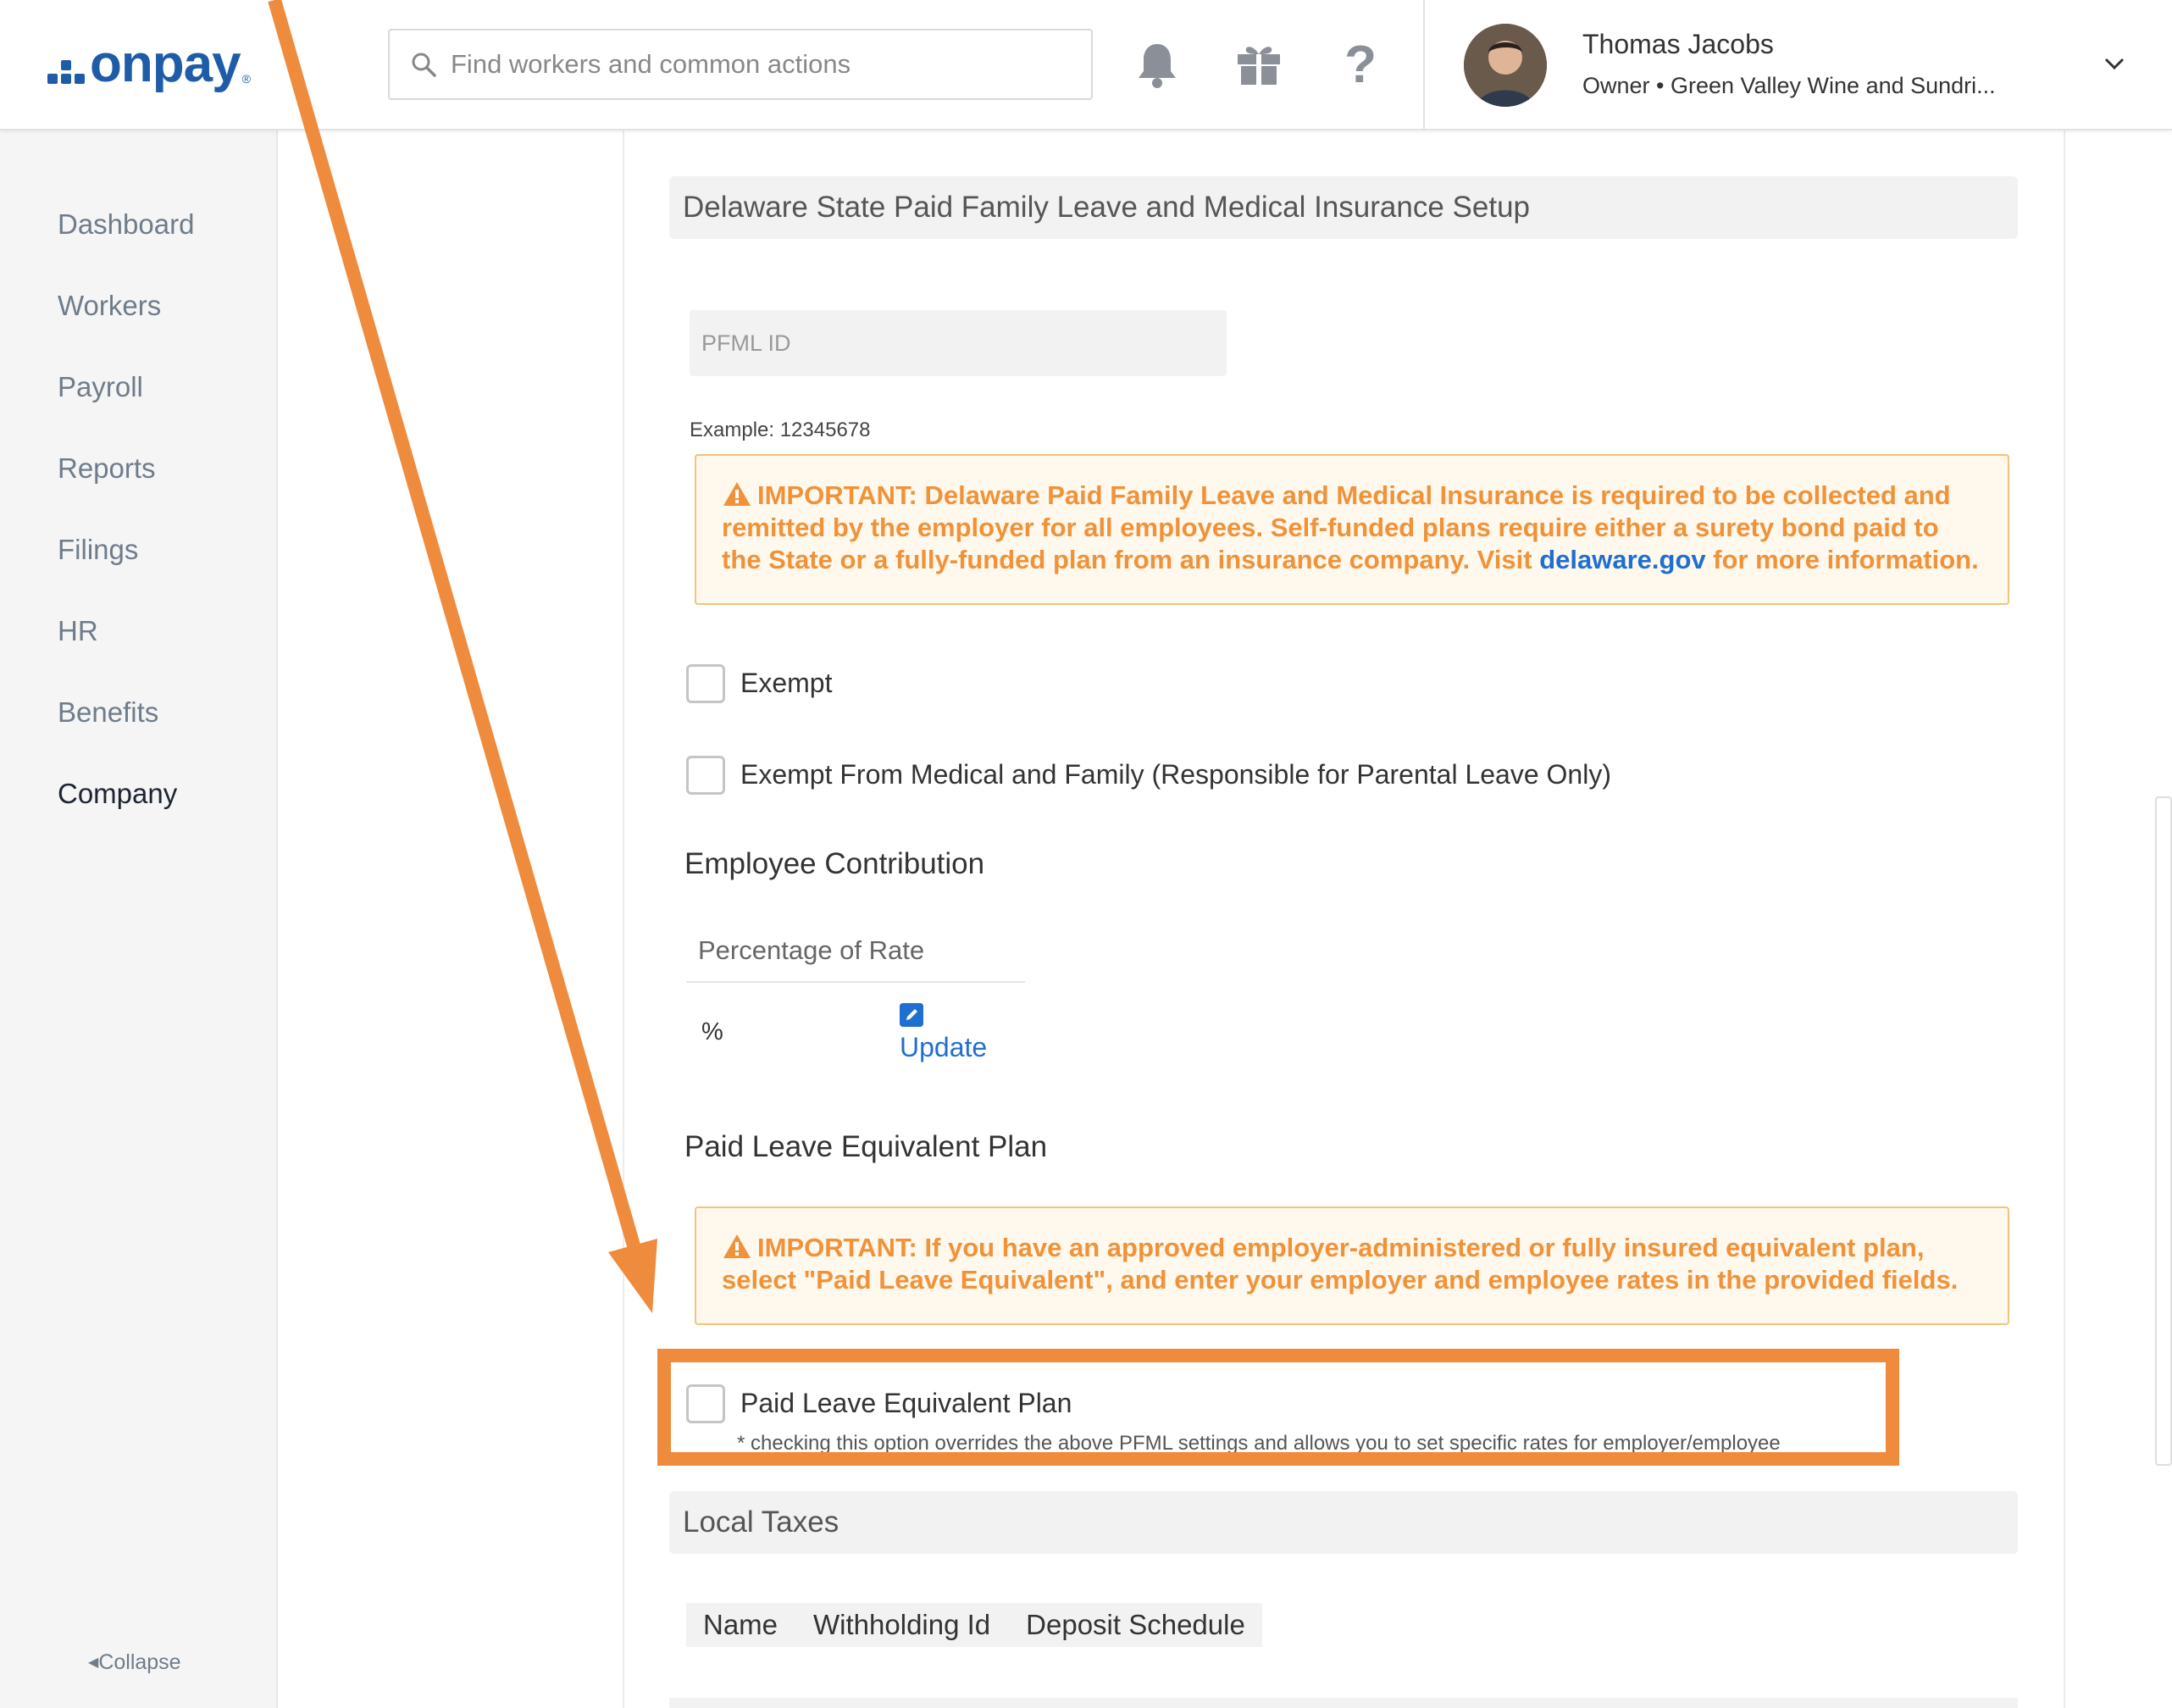  Describe the element at coordinates (139, 919) in the screenshot. I see `sidebar` at that location.